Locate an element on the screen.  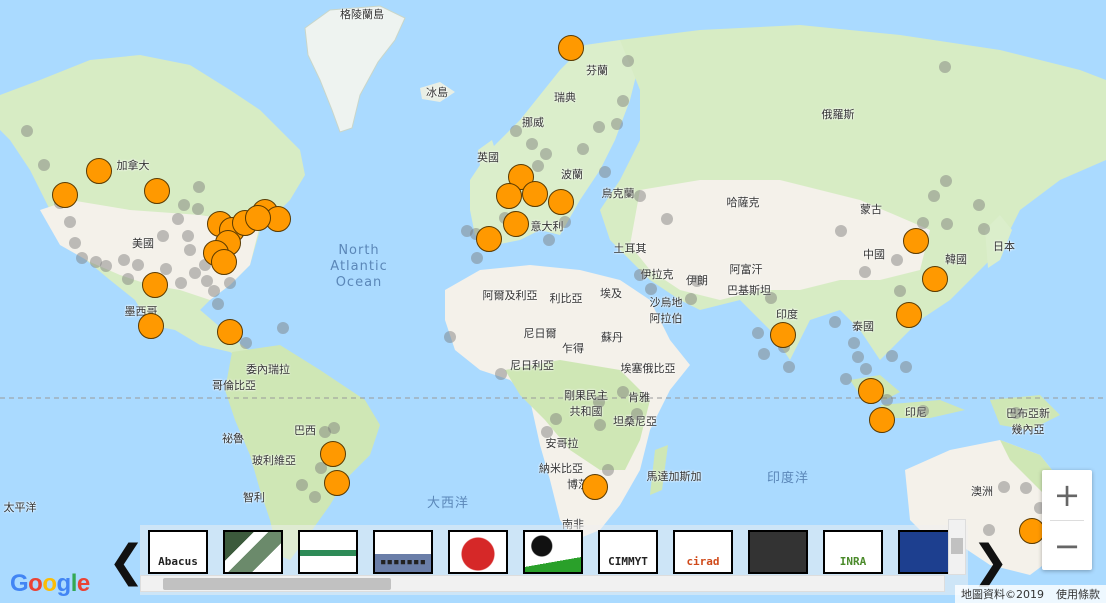
horizontal-scroll-thumb is located at coordinates (277, 584).